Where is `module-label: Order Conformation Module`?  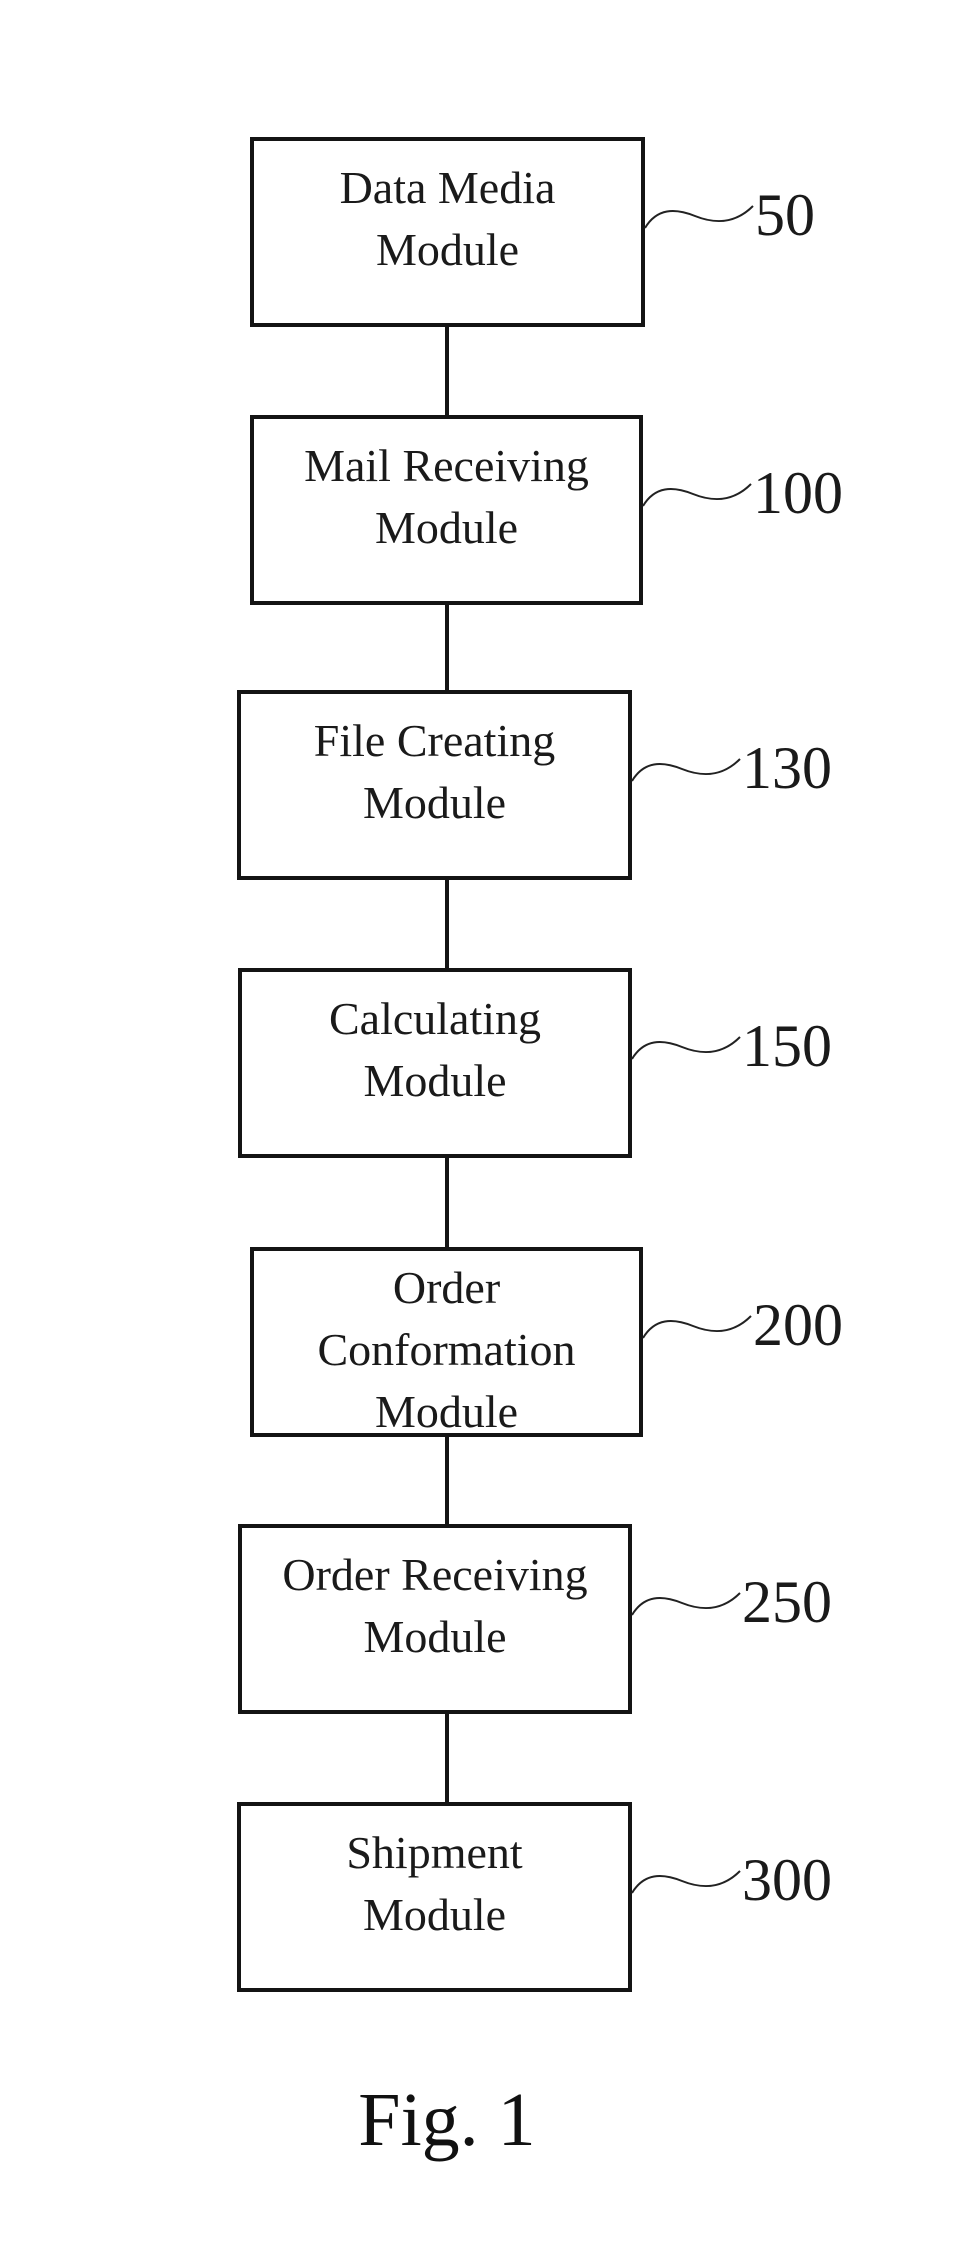
module-label: Order Conformation Module is located at coordinates (446, 1350).